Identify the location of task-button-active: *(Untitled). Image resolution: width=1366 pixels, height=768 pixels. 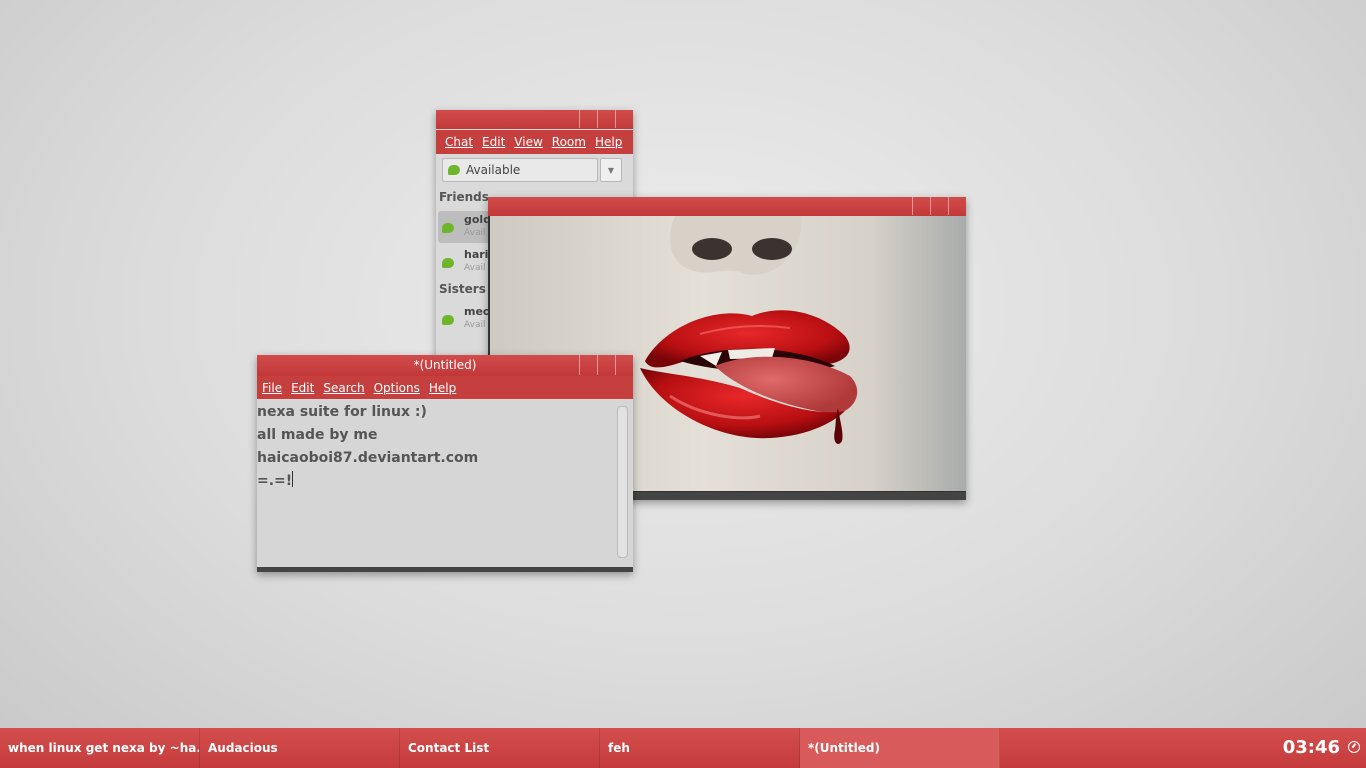
(900, 748).